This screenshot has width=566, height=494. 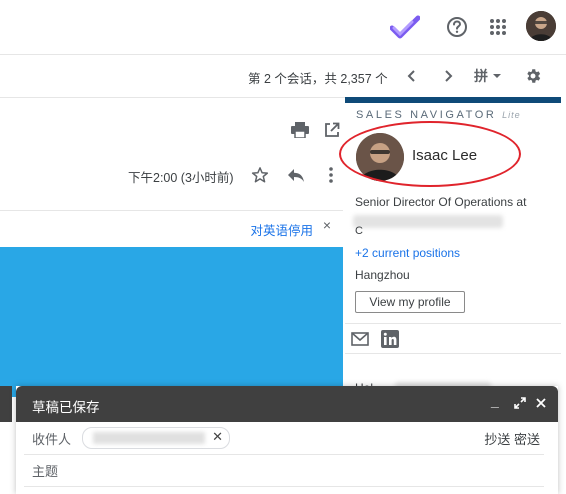 I want to click on view-profile-button: View my profile, so click(x=410, y=302).